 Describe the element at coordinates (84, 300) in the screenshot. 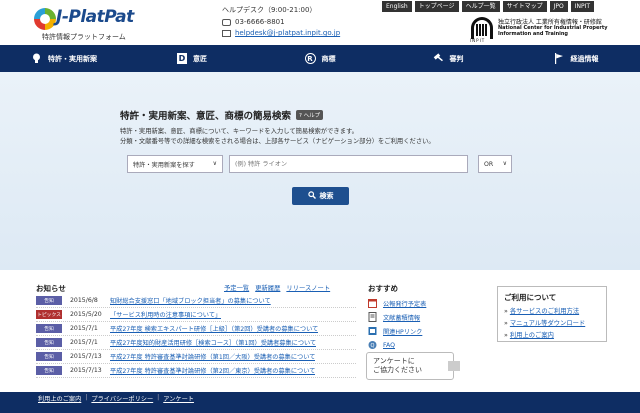

I see `news-date: 2015/6/8` at that location.